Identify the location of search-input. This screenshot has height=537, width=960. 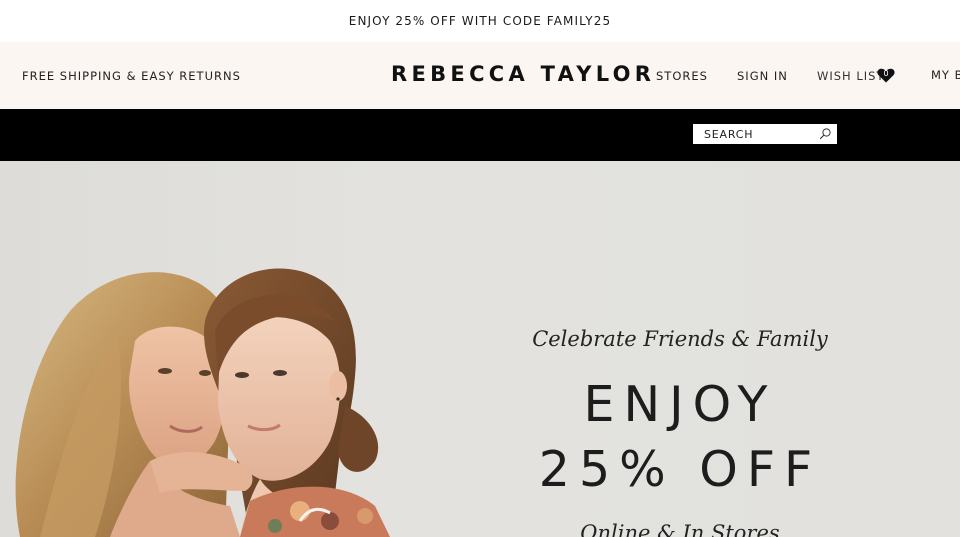
(759, 134).